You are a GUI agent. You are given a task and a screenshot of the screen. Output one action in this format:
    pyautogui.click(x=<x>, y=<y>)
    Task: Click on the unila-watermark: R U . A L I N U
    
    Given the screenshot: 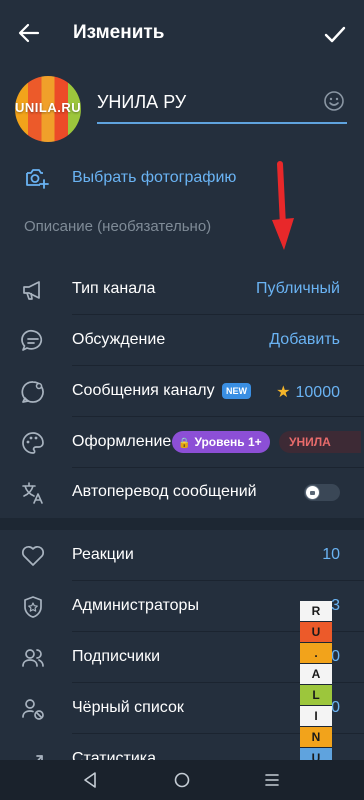 What is the action you would take?
    pyautogui.click(x=316, y=685)
    